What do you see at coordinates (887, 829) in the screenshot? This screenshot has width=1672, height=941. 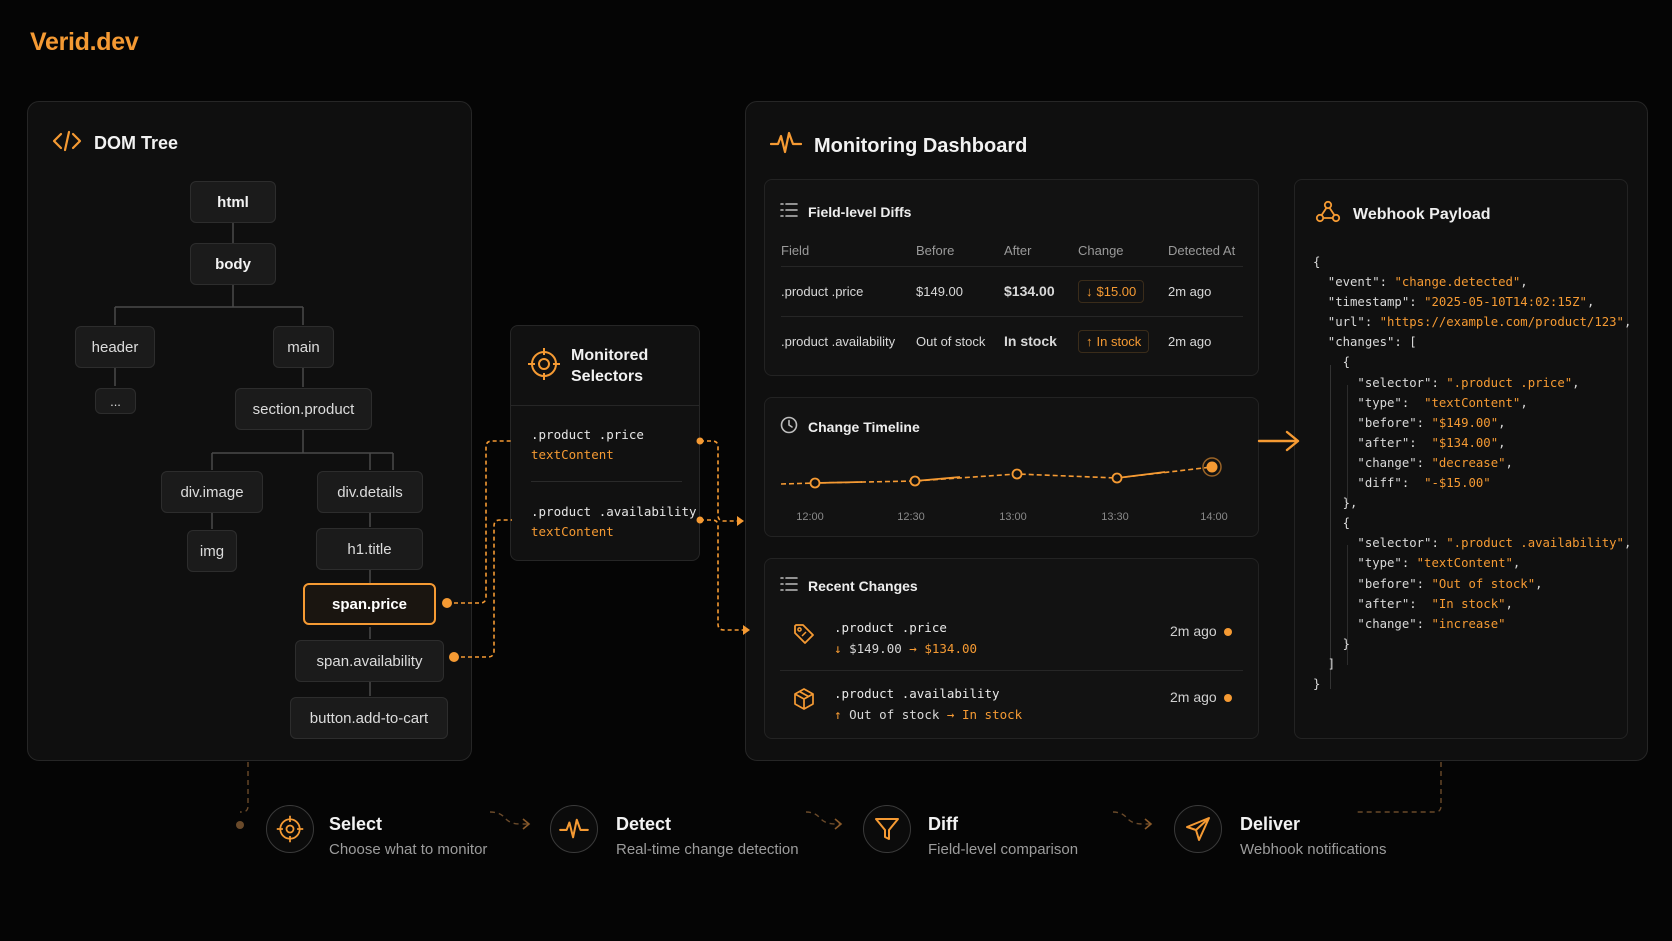 I see `step-diff-icon` at bounding box center [887, 829].